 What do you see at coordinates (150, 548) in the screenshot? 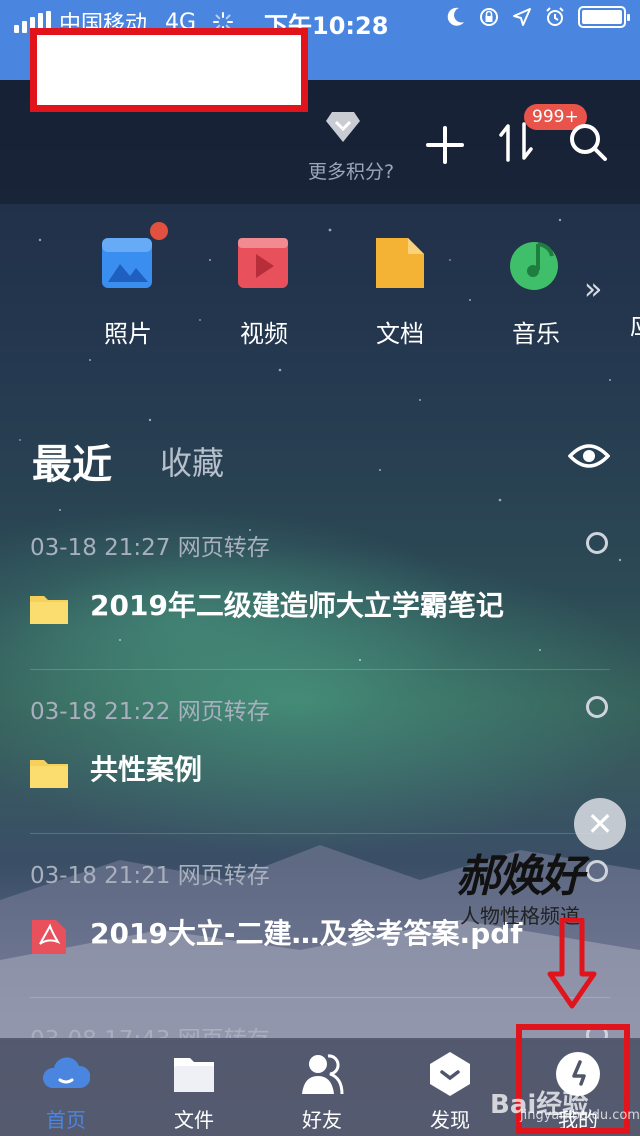
I see `item-timestamp: 03-18 21:27 网页转存` at bounding box center [150, 548].